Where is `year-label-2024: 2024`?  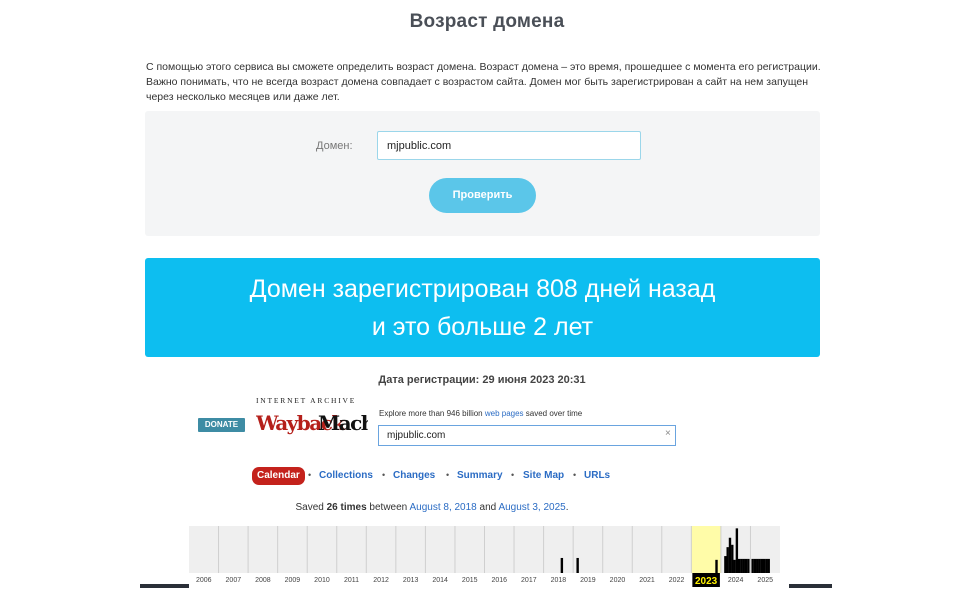
year-label-2024: 2024 is located at coordinates (736, 580).